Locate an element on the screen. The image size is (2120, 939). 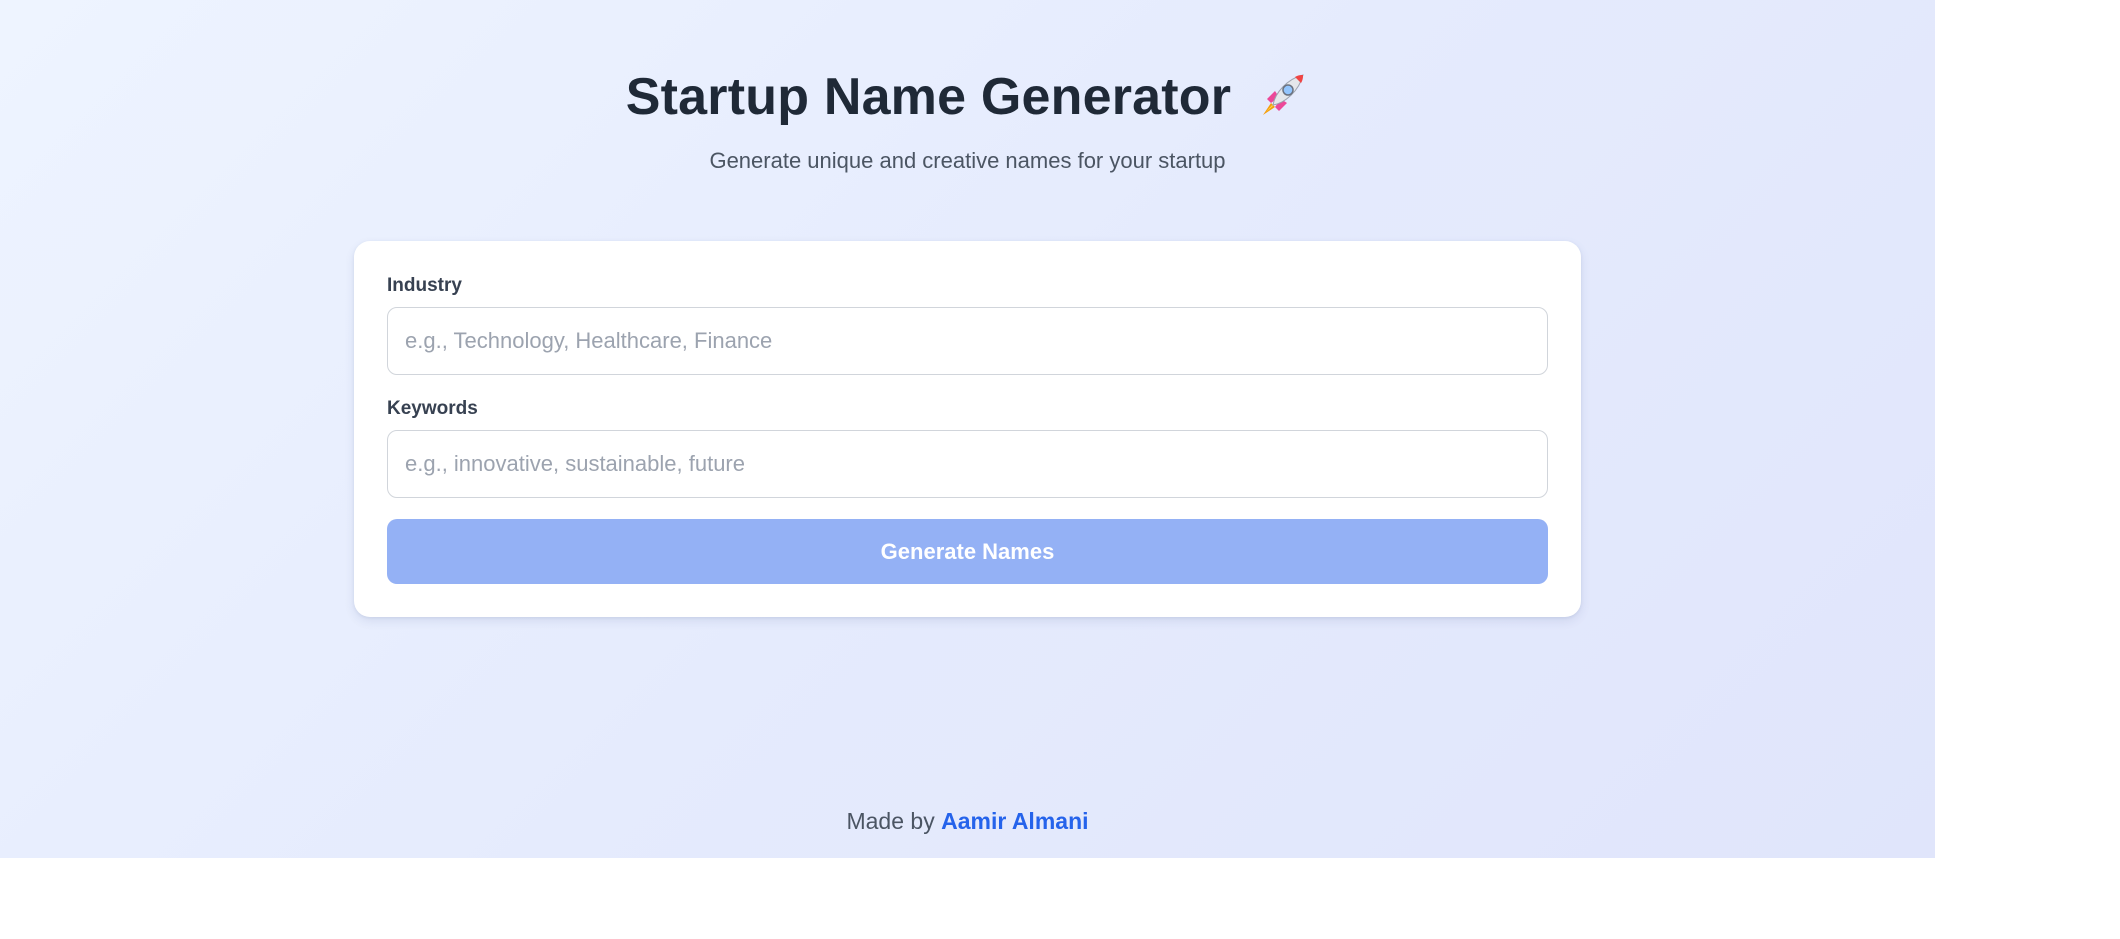
page-footer: Made by Aamir Almani is located at coordinates (967, 821).